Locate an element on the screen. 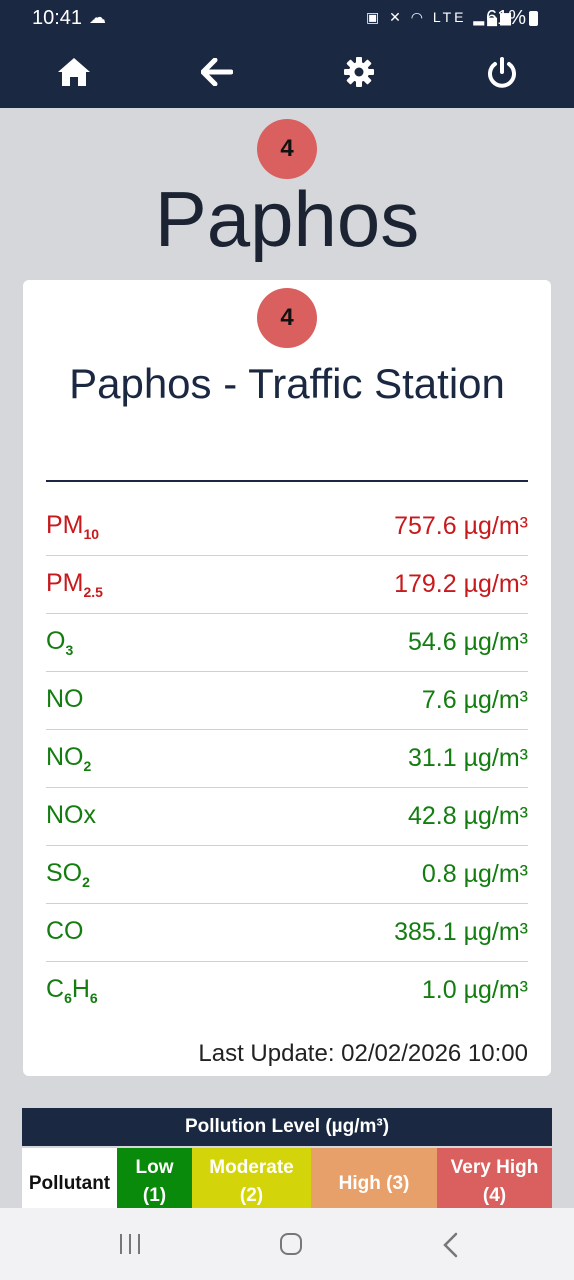  legend-title: Pollution Level (µg/m³) is located at coordinates (287, 1127).